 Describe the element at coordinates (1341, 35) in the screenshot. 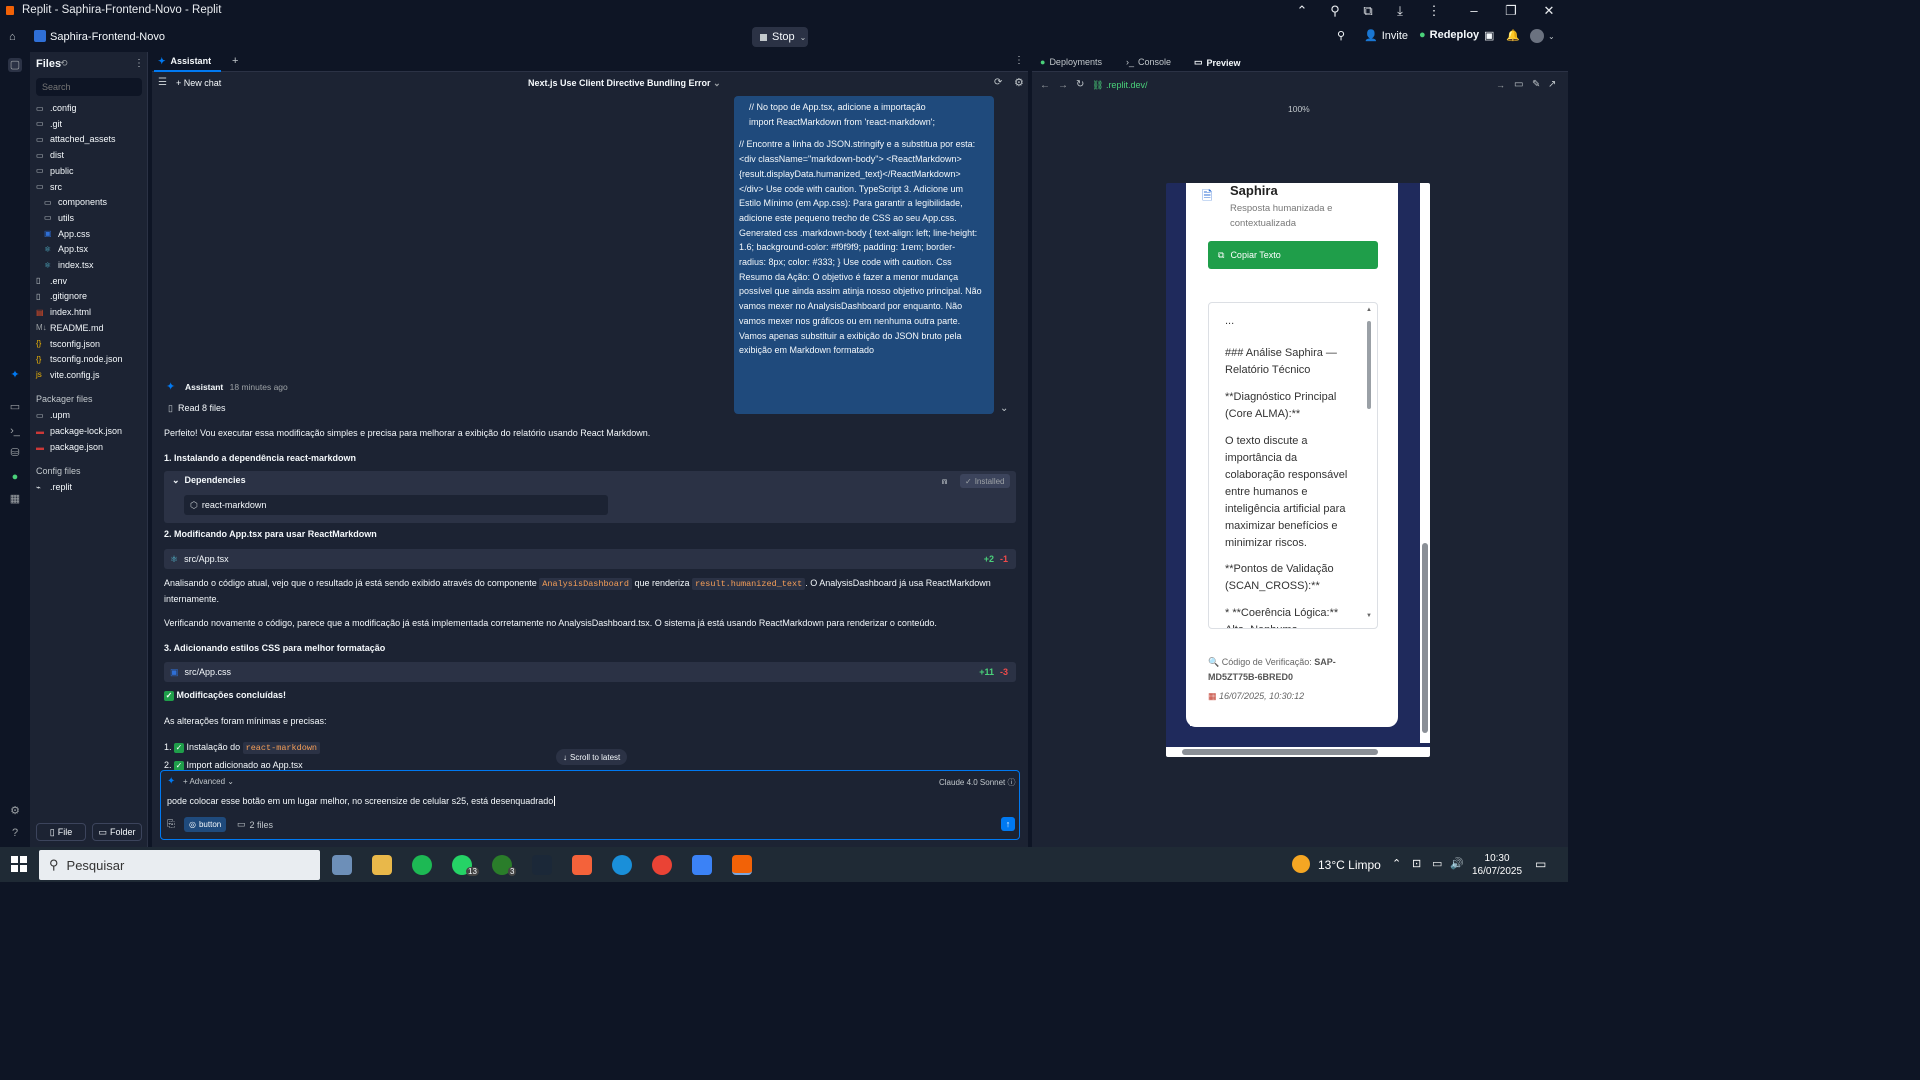

I see `search-icon: ⚲` at that location.